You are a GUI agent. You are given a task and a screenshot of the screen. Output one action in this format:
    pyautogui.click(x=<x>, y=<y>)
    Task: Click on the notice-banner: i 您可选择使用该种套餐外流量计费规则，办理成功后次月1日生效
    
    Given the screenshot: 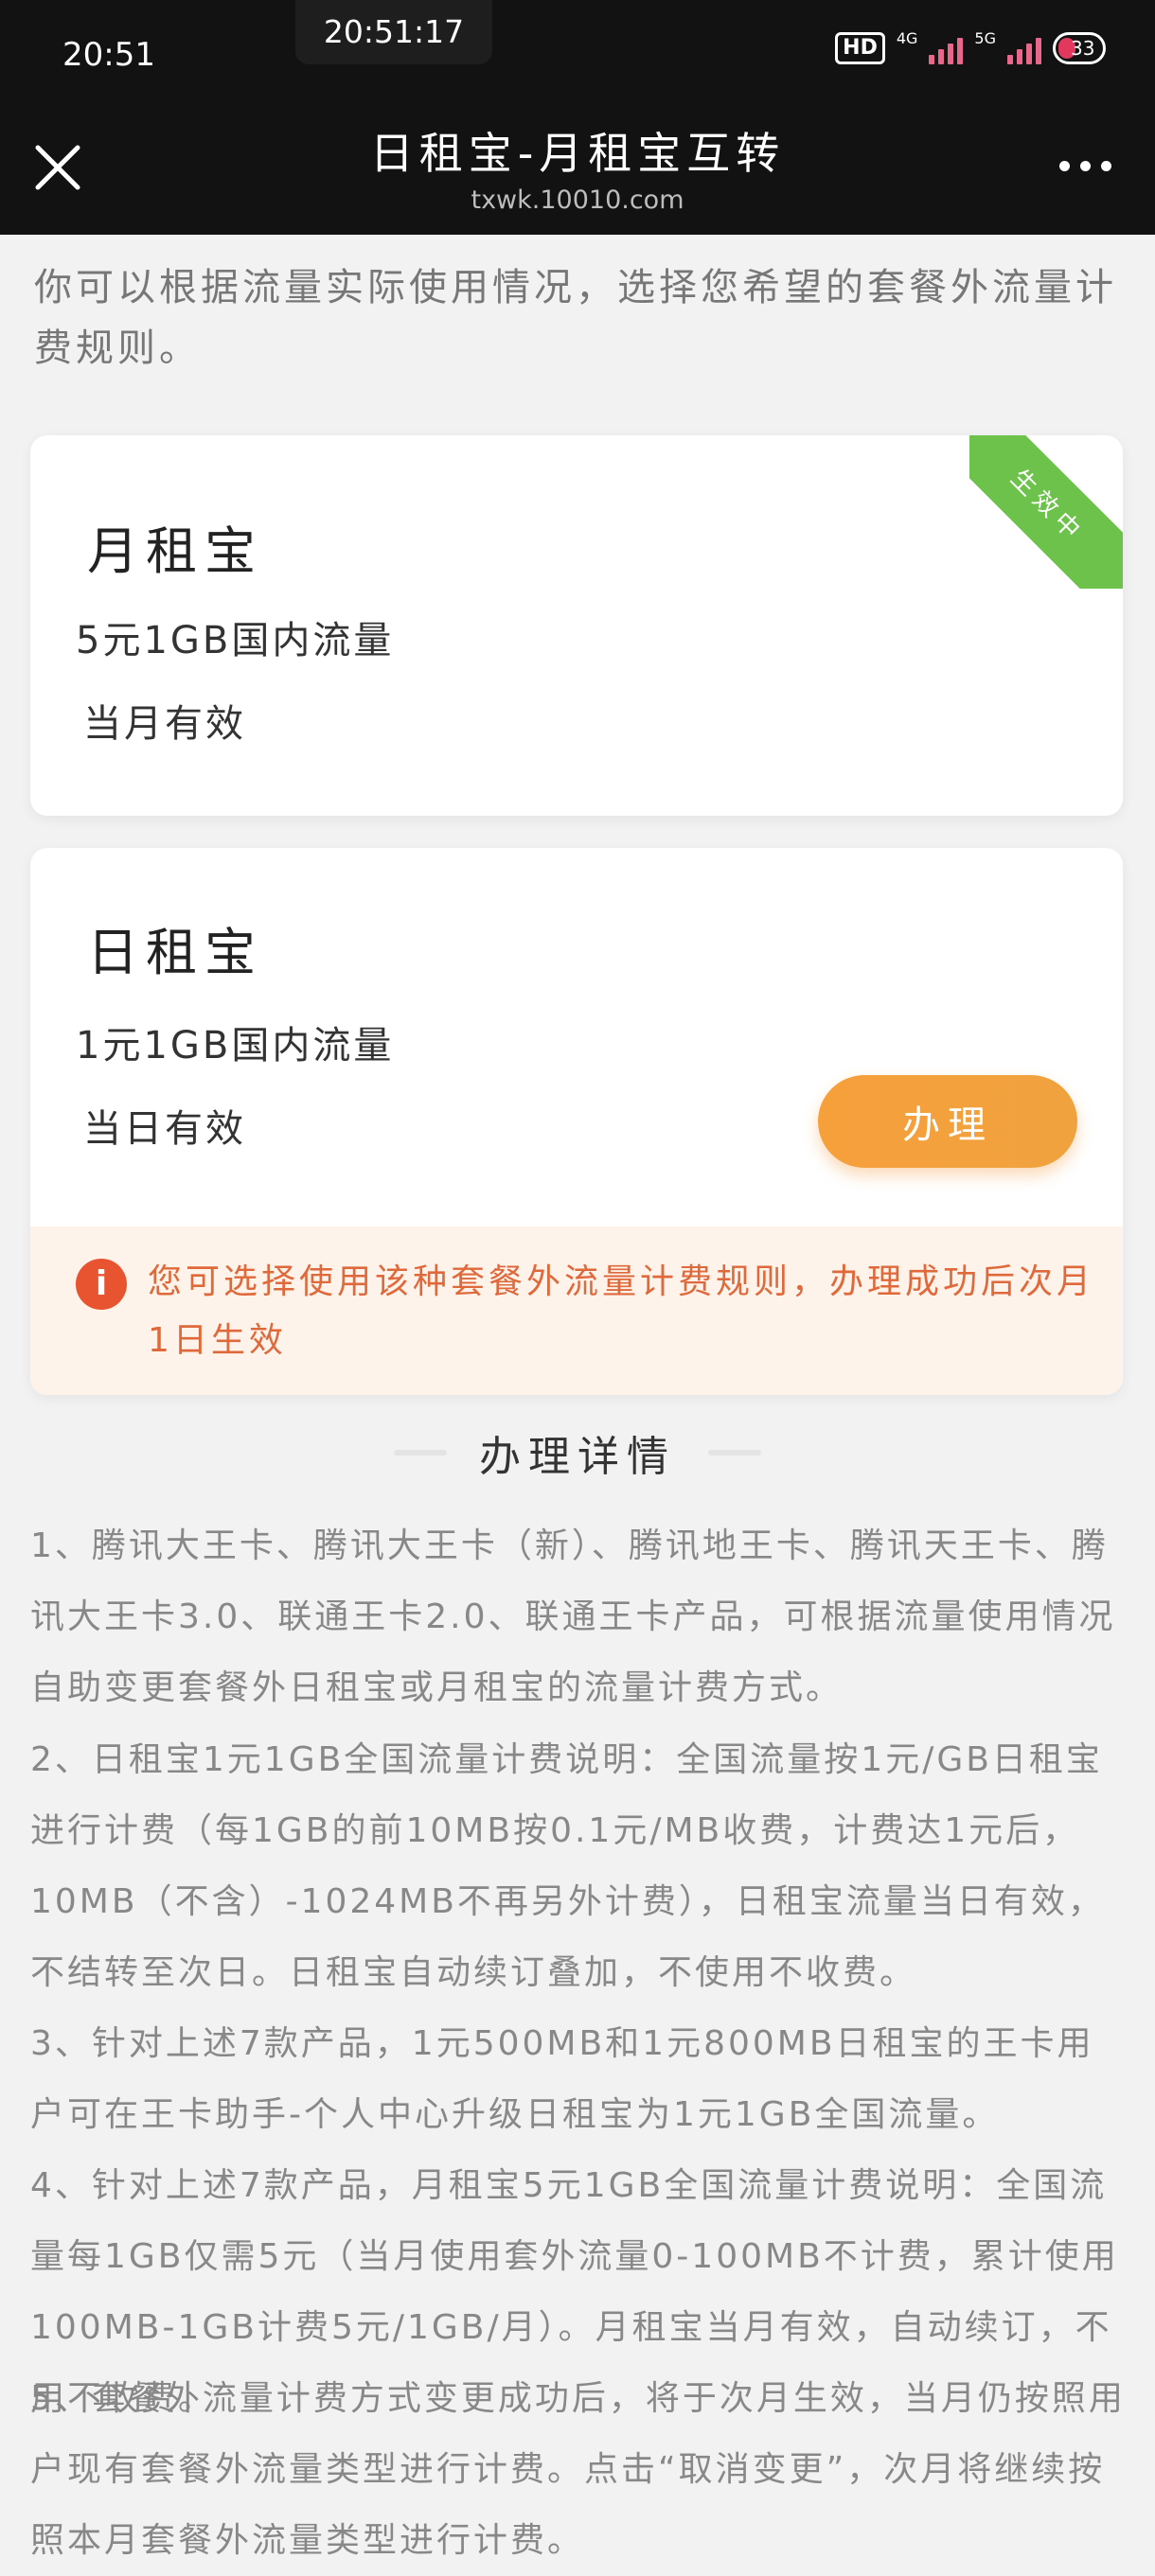 What is the action you would take?
    pyautogui.click(x=576, y=1310)
    